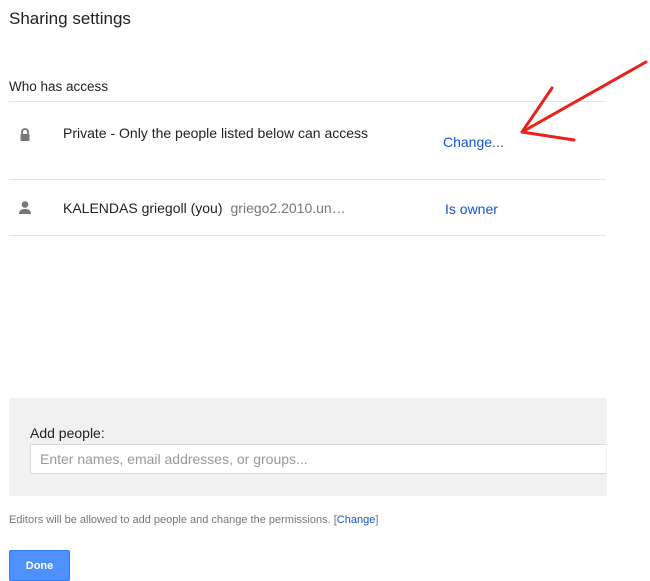  What do you see at coordinates (59, 86) in the screenshot?
I see `who-has-access-label: Who has access` at bounding box center [59, 86].